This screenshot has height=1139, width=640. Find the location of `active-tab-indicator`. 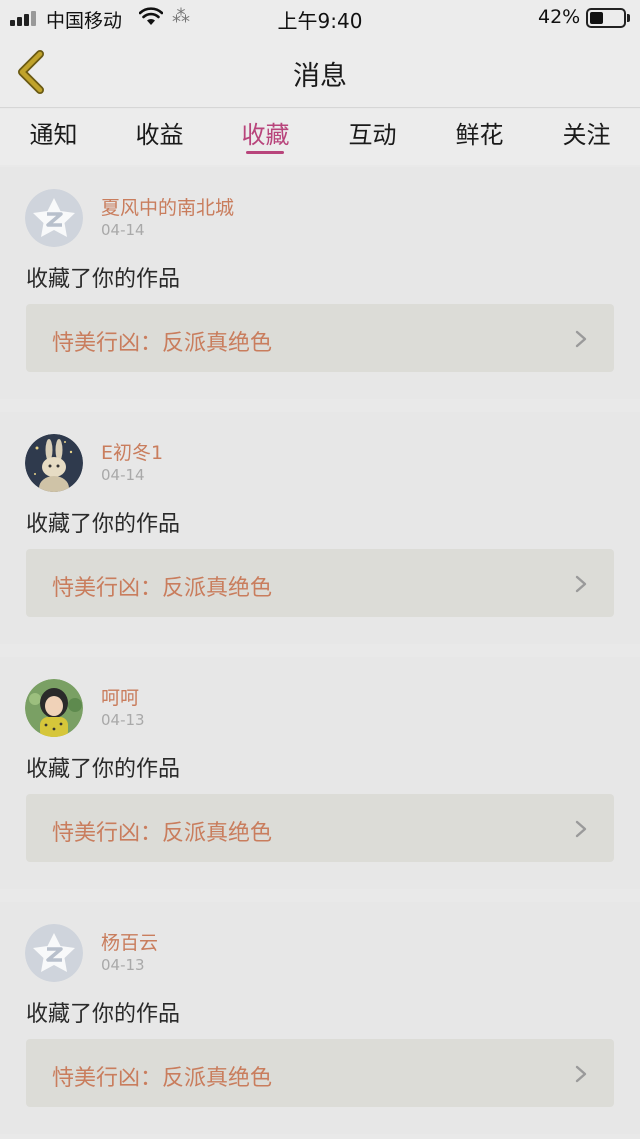

active-tab-indicator is located at coordinates (265, 152).